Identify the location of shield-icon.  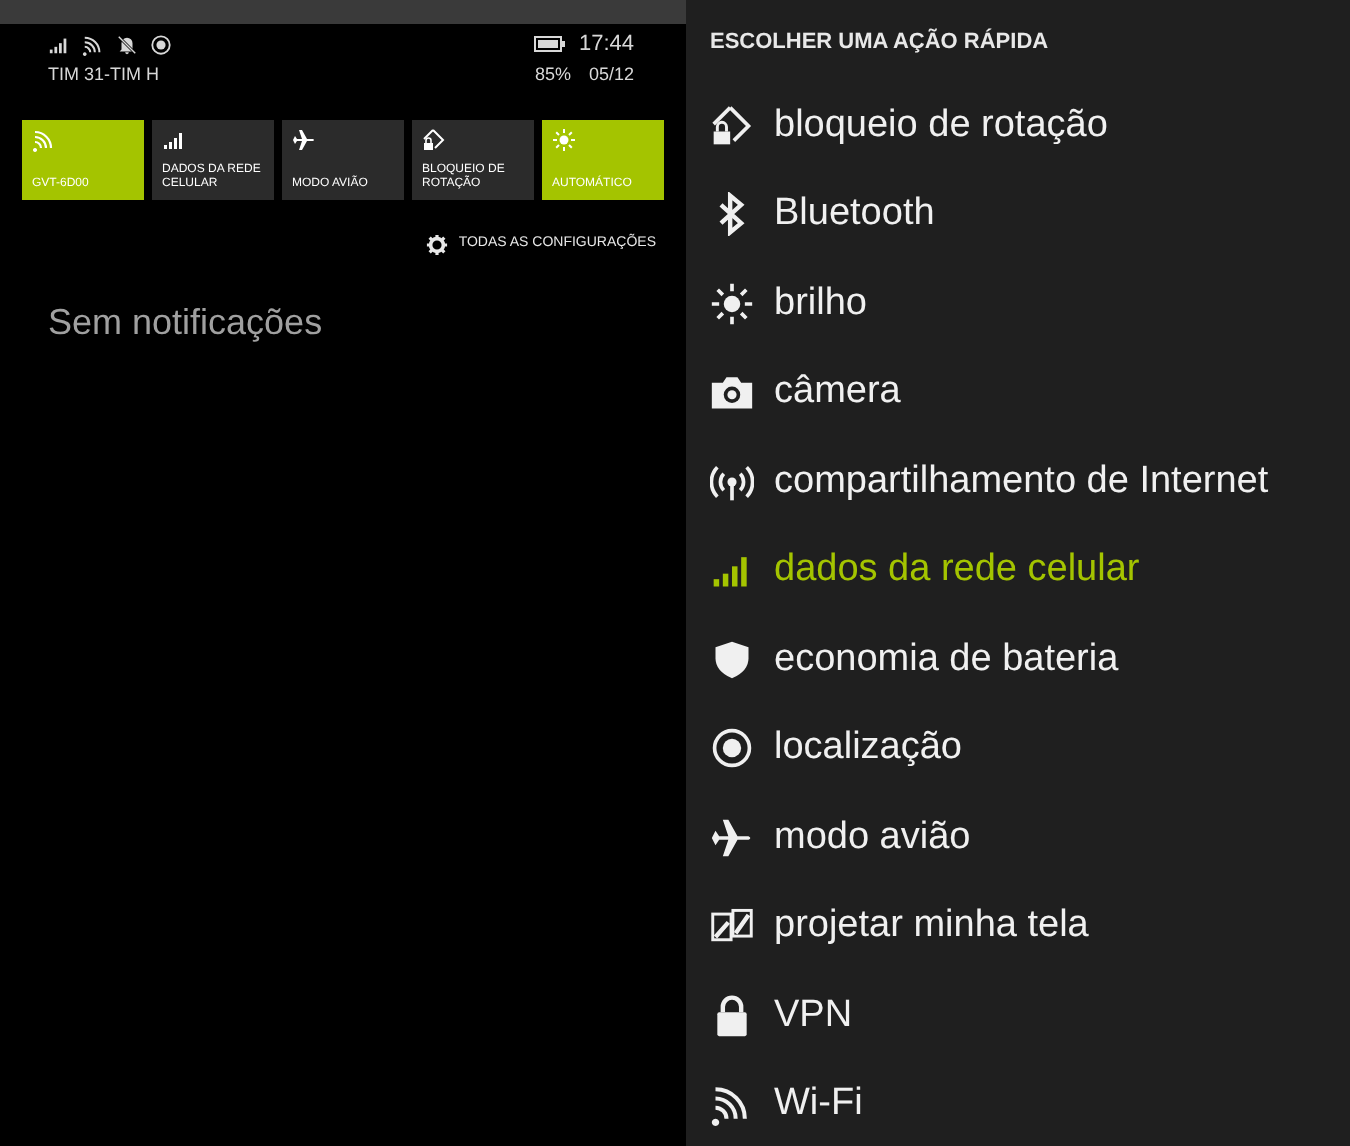
(732, 659).